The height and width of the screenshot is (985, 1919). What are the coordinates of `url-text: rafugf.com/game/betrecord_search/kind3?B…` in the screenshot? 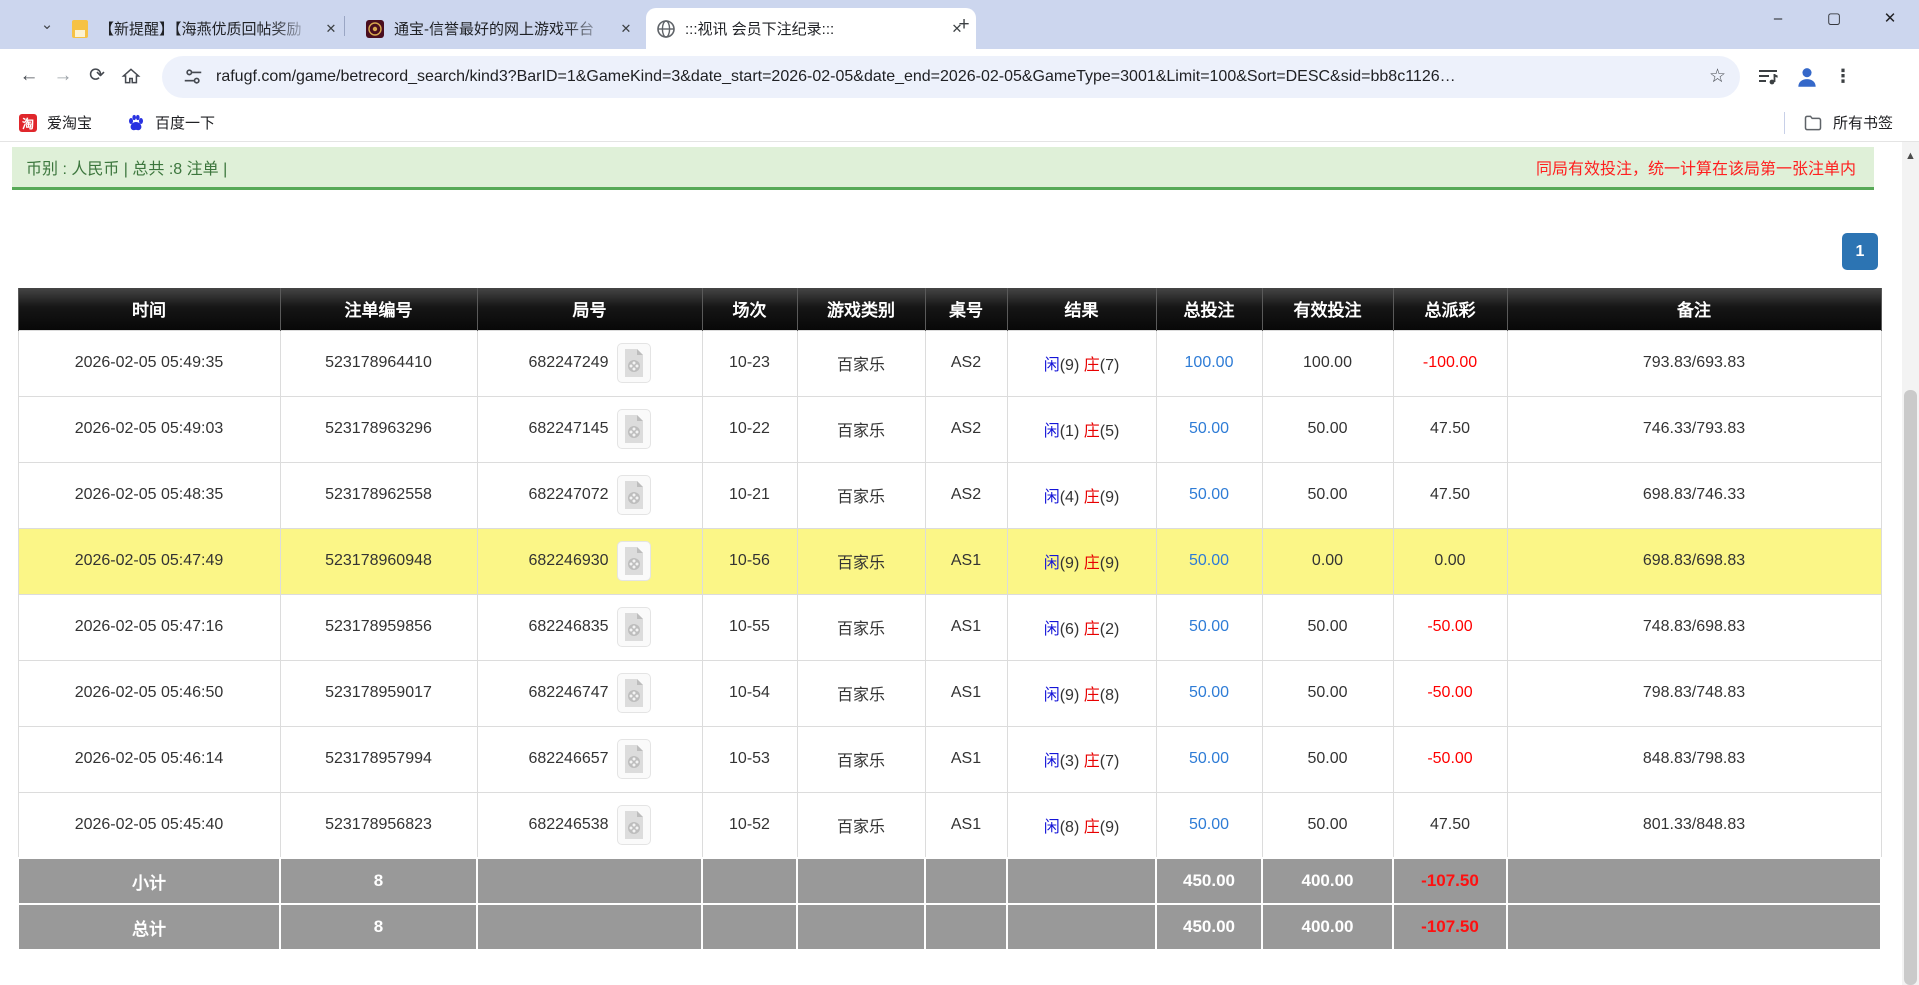 It's located at (957, 77).